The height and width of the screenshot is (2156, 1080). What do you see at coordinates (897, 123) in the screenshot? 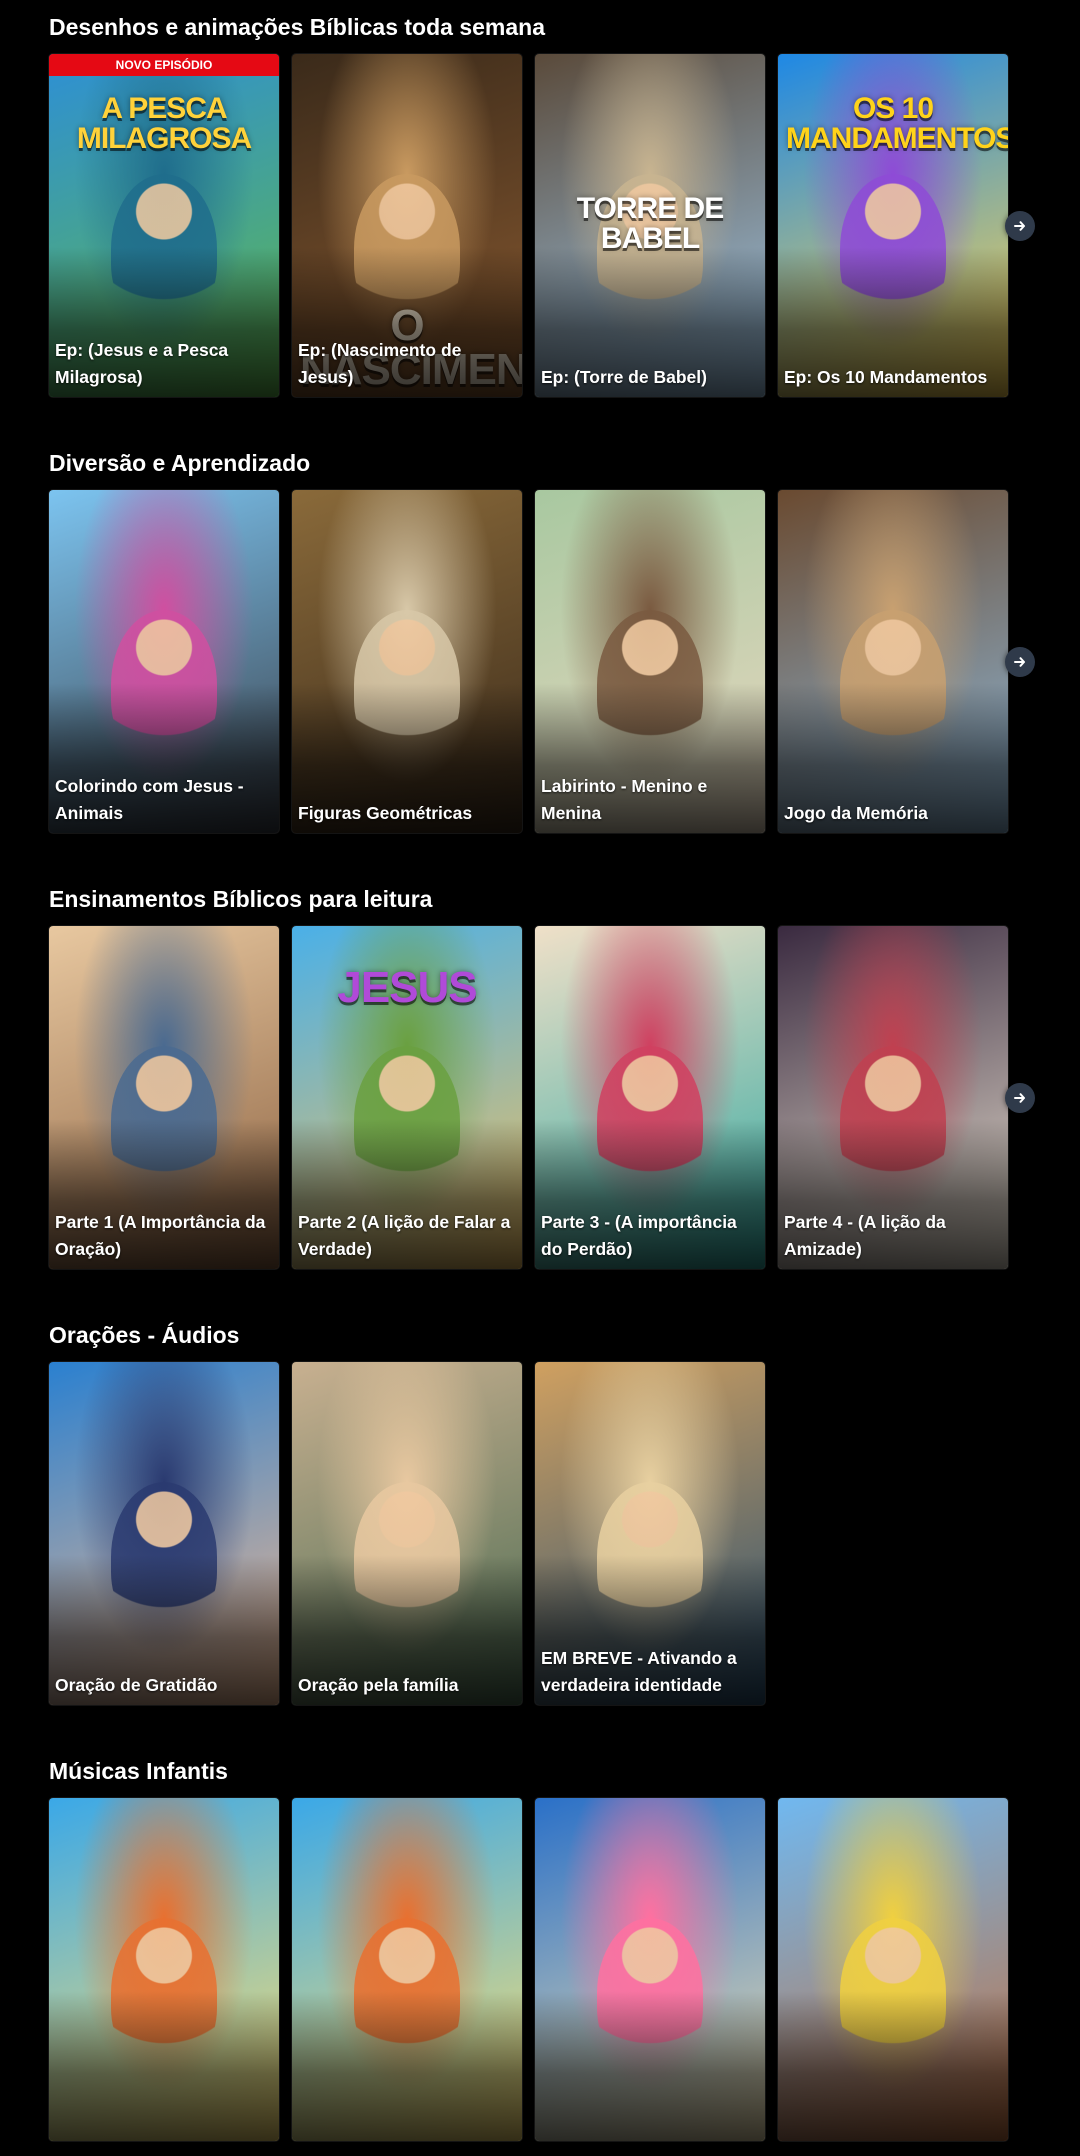
I see `poster-title-art: OS 10 MANDAMENTOS` at bounding box center [897, 123].